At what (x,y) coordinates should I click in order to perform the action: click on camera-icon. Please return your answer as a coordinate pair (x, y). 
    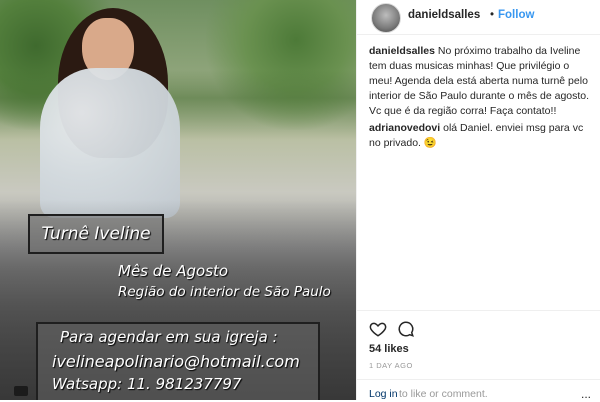
    Looking at the image, I should click on (21, 391).